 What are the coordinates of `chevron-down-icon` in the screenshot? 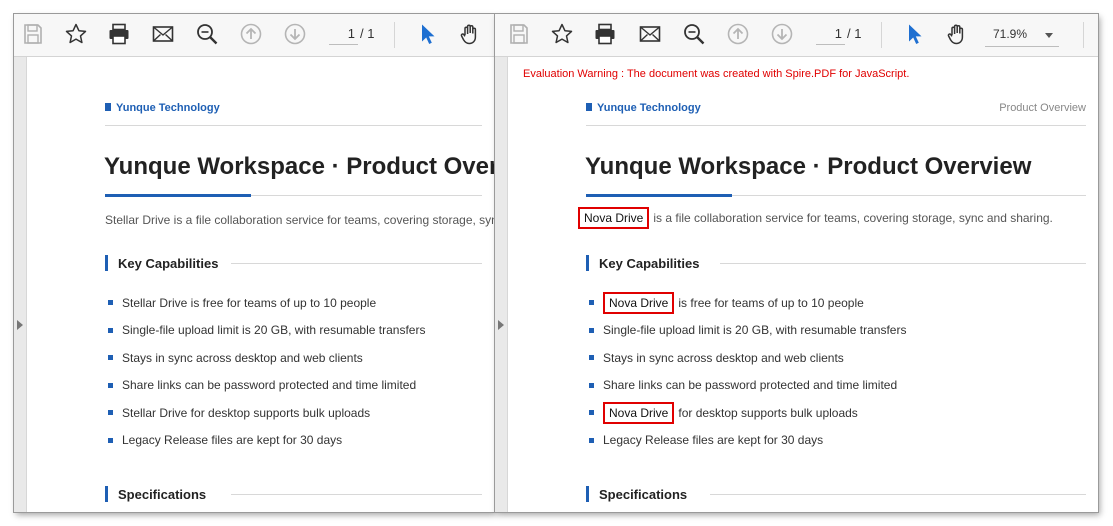 It's located at (1049, 35).